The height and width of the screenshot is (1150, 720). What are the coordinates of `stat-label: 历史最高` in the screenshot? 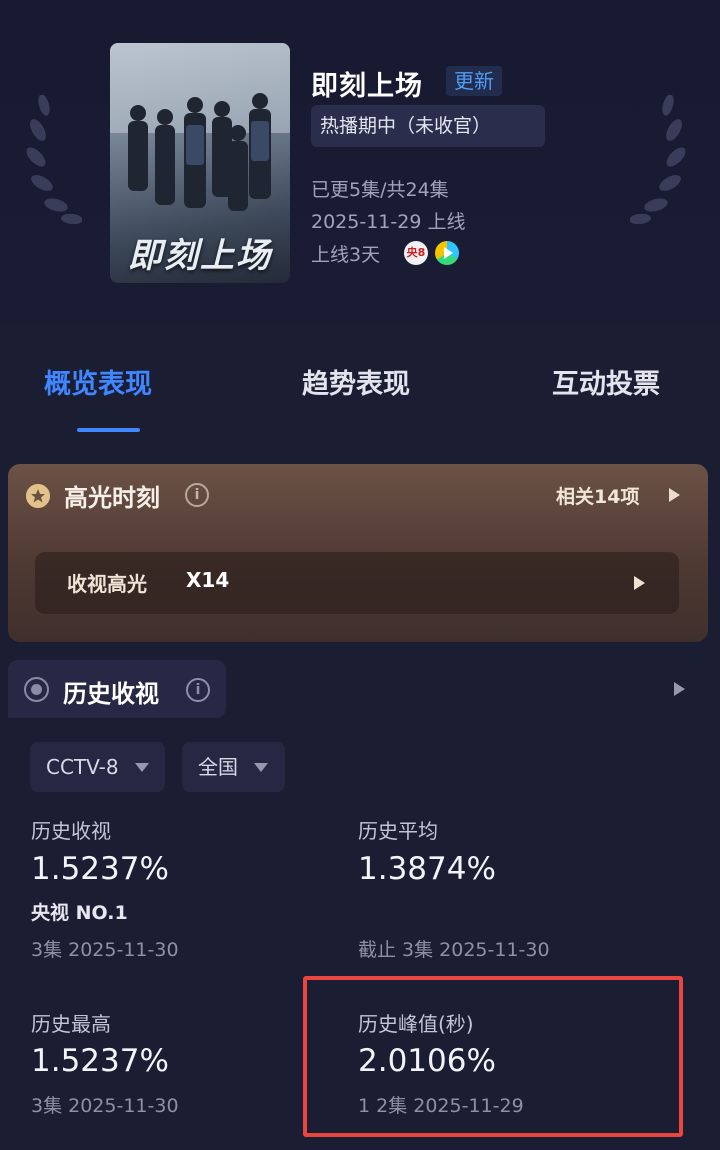 It's located at (71, 1024).